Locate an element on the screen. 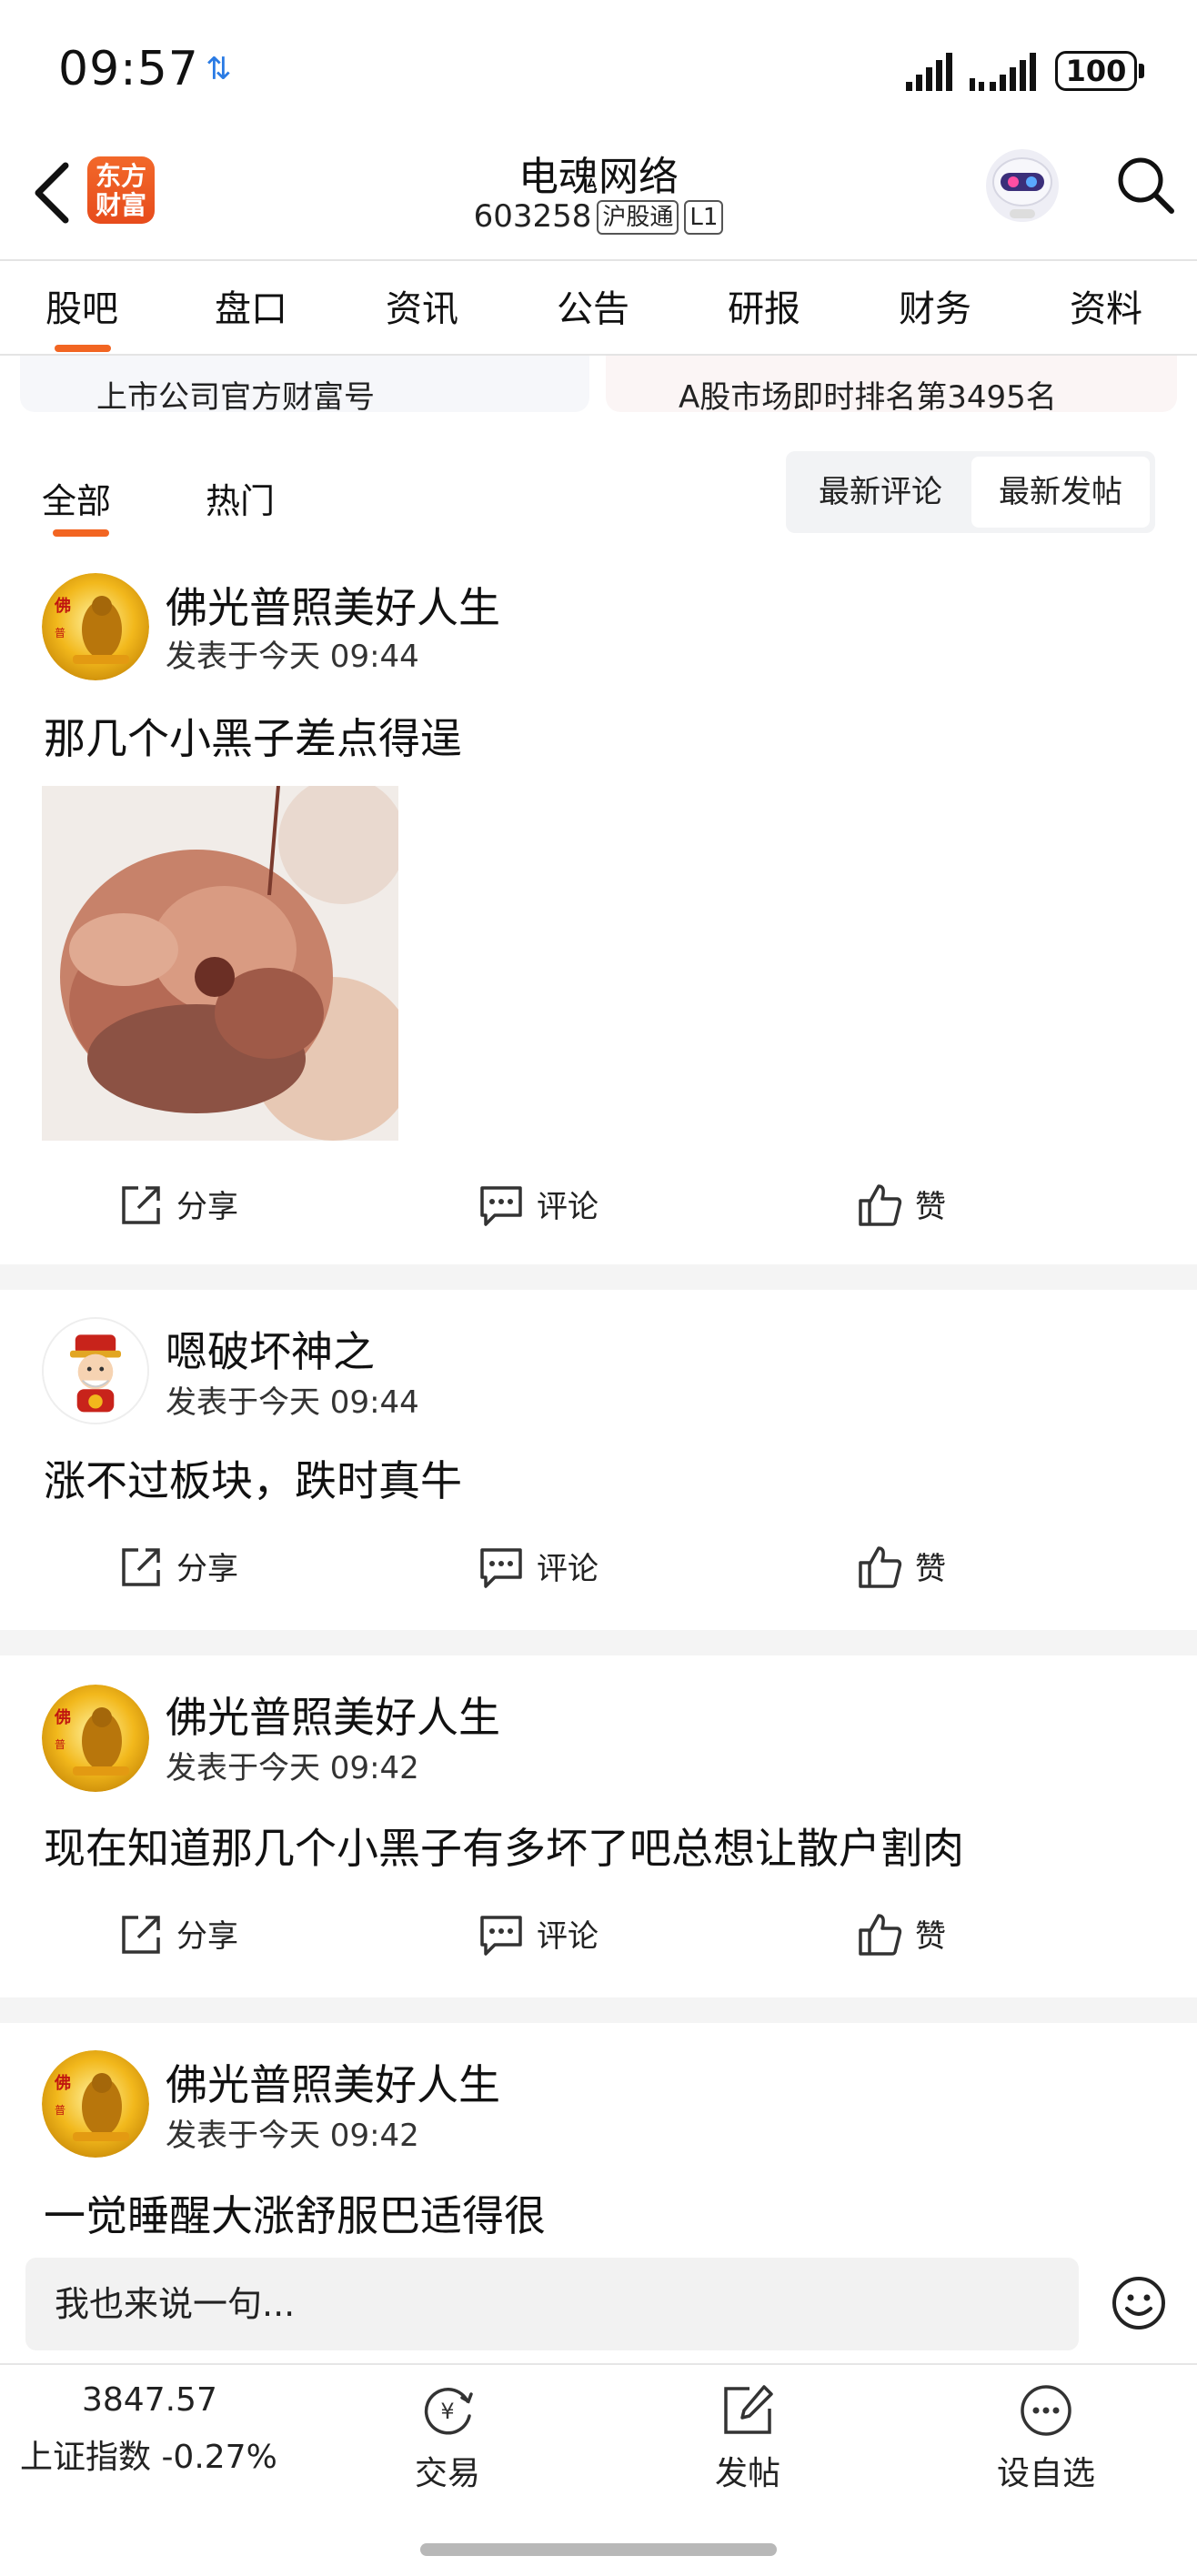 The image size is (1197, 2576). subtab-all: 全部 is located at coordinates (76, 498).